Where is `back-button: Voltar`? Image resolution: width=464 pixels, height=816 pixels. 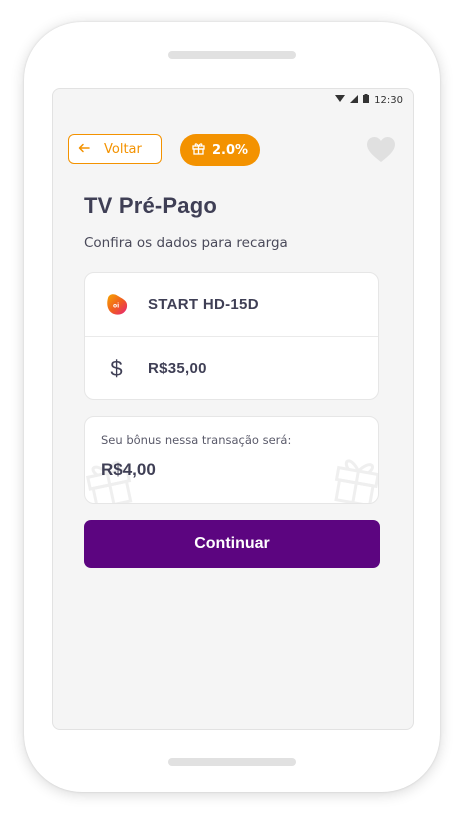
back-button: Voltar is located at coordinates (115, 149).